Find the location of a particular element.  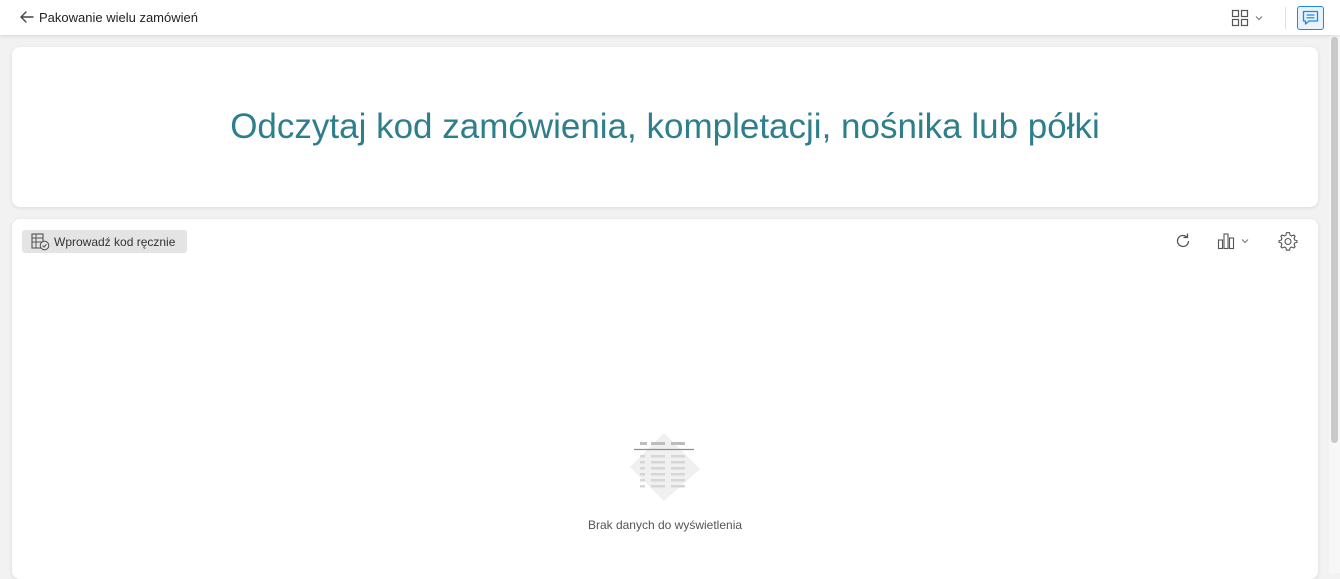

chart-view-button is located at coordinates (1234, 241).